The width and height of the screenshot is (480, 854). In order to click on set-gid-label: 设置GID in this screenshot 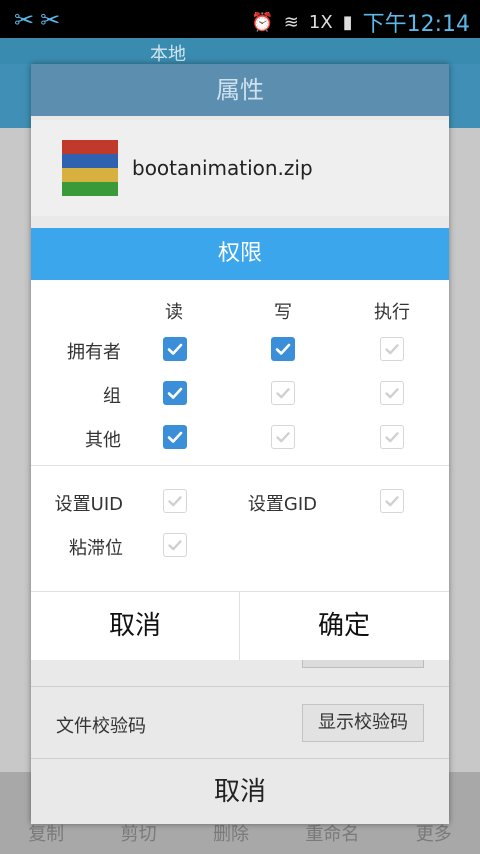, I will do `click(282, 504)`.